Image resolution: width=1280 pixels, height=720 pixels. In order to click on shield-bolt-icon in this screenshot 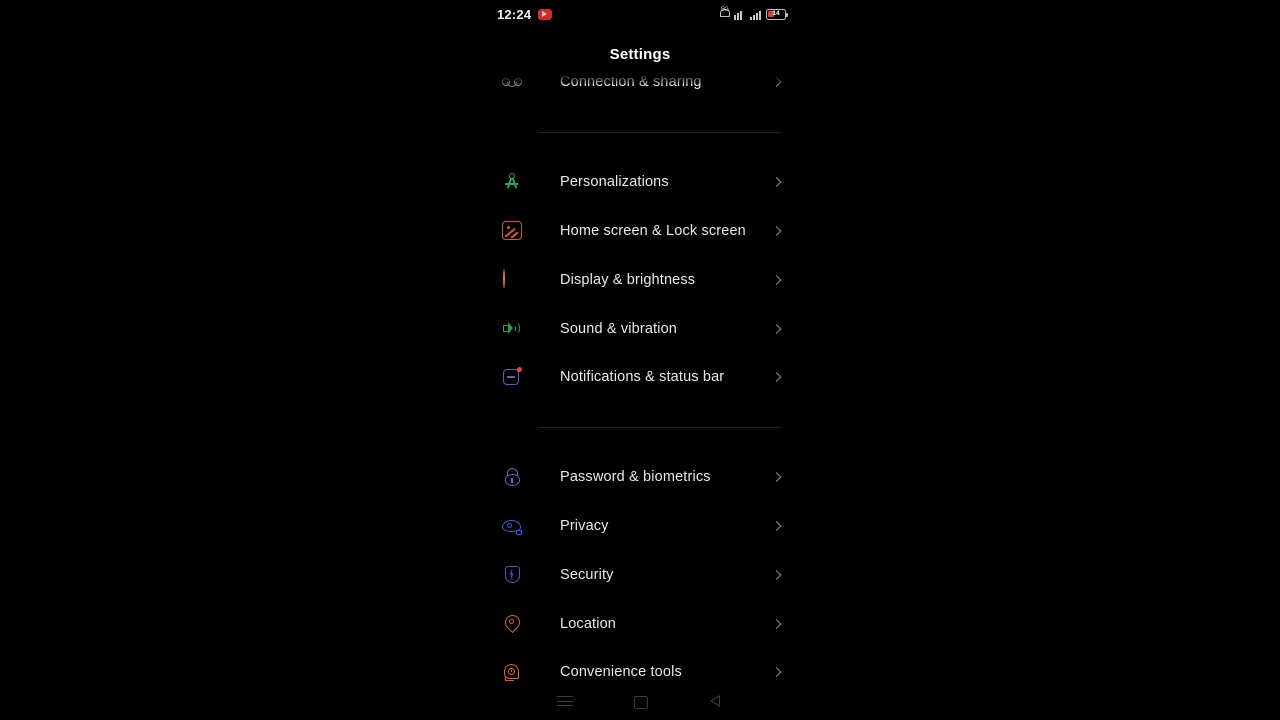, I will do `click(512, 575)`.